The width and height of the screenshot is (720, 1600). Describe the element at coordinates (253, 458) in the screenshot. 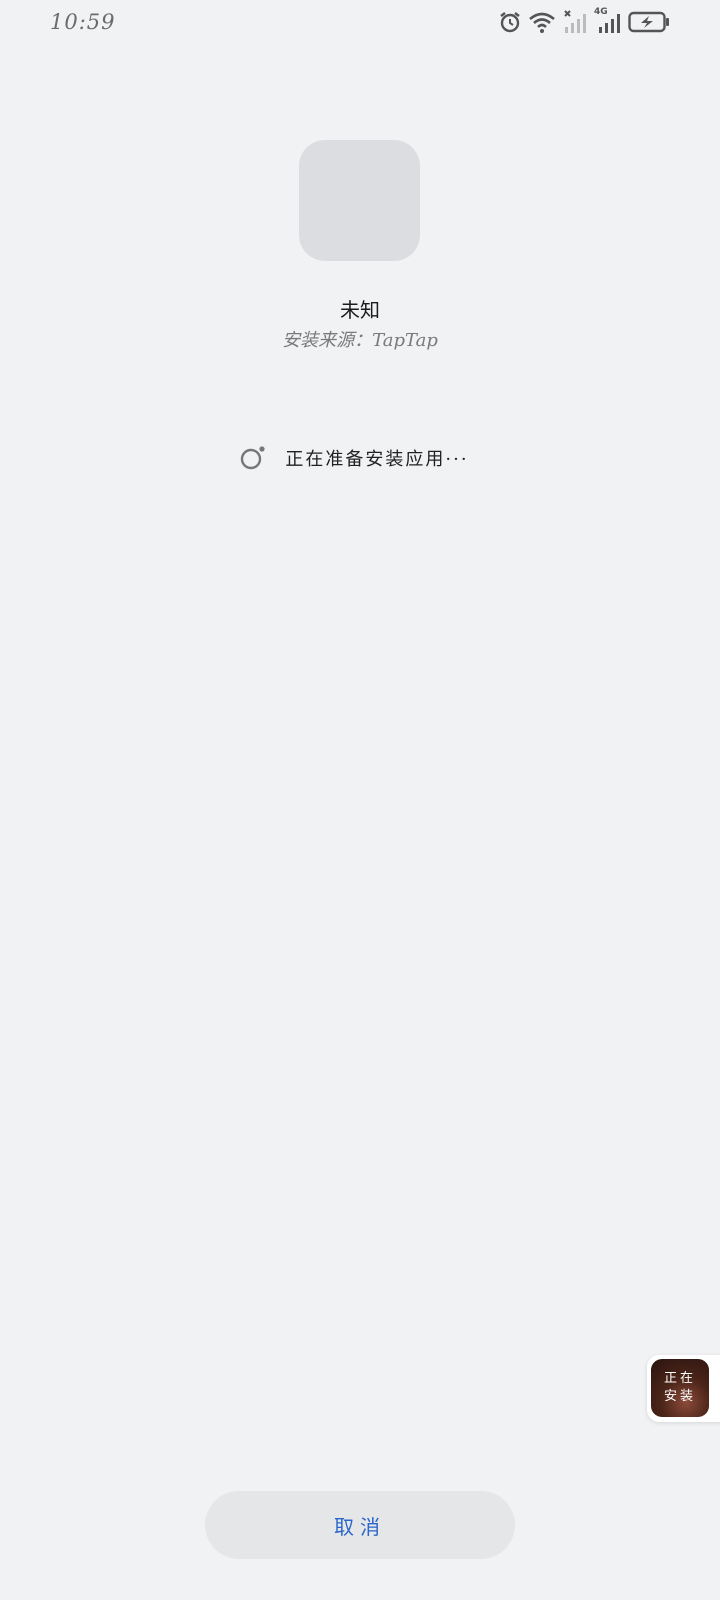

I see `loading-spinner-icon` at that location.